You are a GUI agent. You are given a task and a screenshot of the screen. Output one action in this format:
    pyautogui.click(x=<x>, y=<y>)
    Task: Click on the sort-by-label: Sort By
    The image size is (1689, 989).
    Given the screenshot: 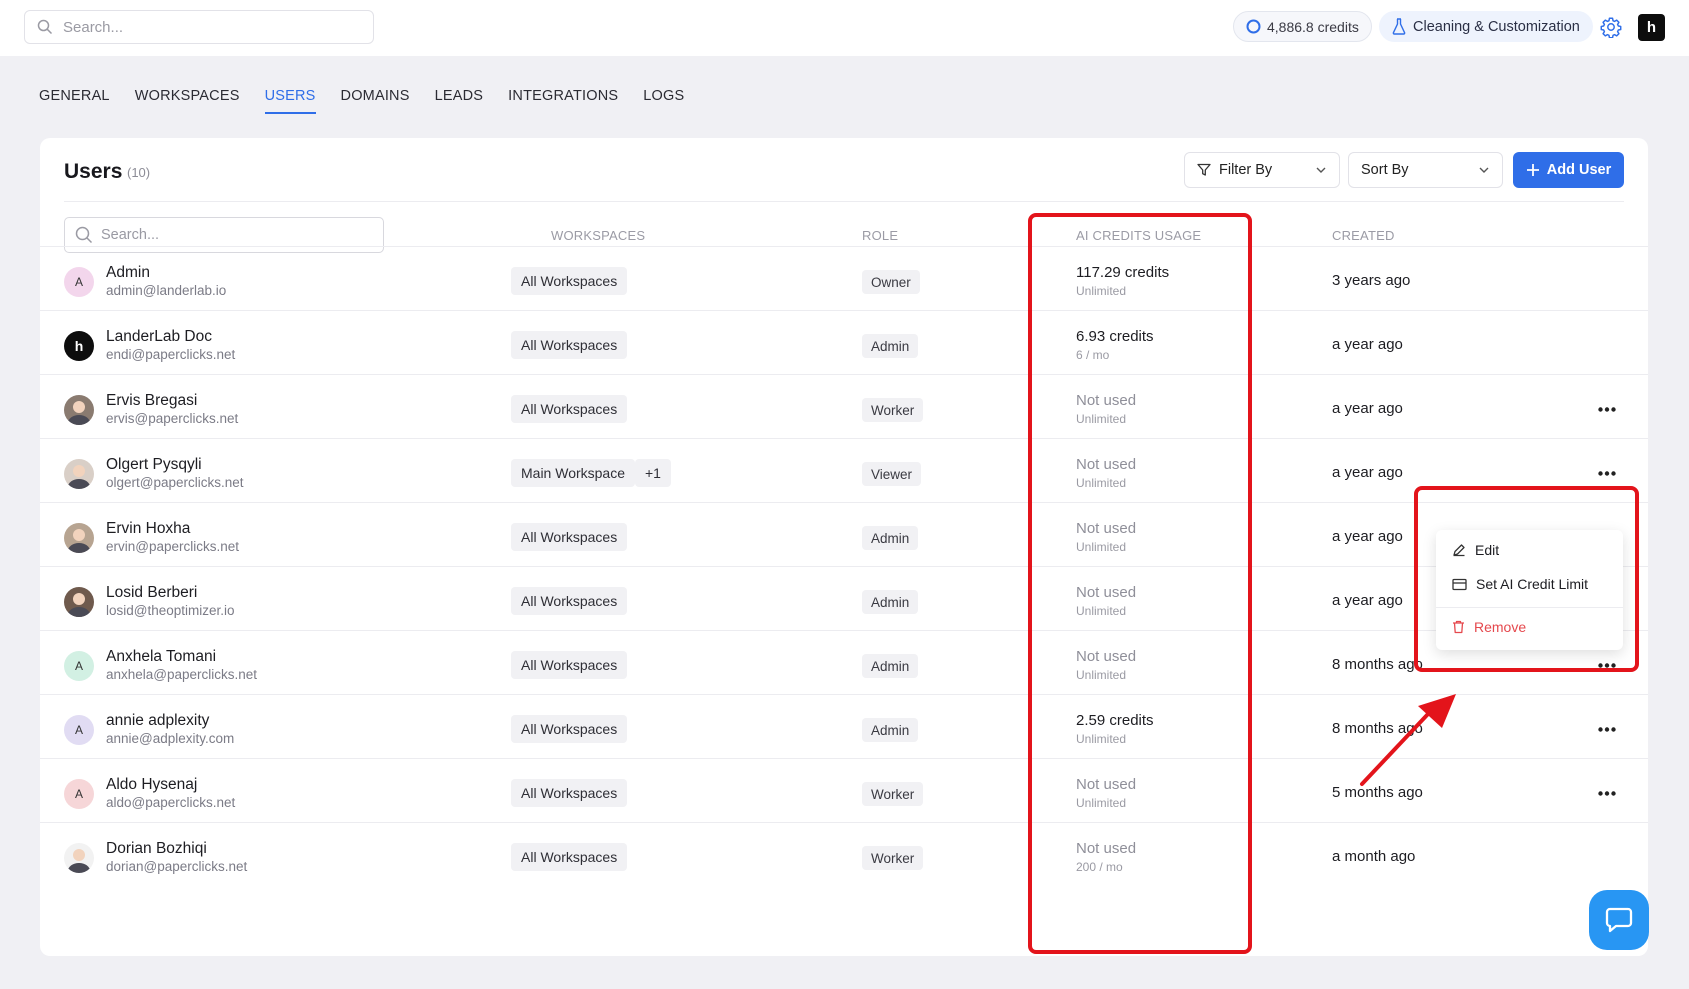 What is the action you would take?
    pyautogui.click(x=1385, y=170)
    